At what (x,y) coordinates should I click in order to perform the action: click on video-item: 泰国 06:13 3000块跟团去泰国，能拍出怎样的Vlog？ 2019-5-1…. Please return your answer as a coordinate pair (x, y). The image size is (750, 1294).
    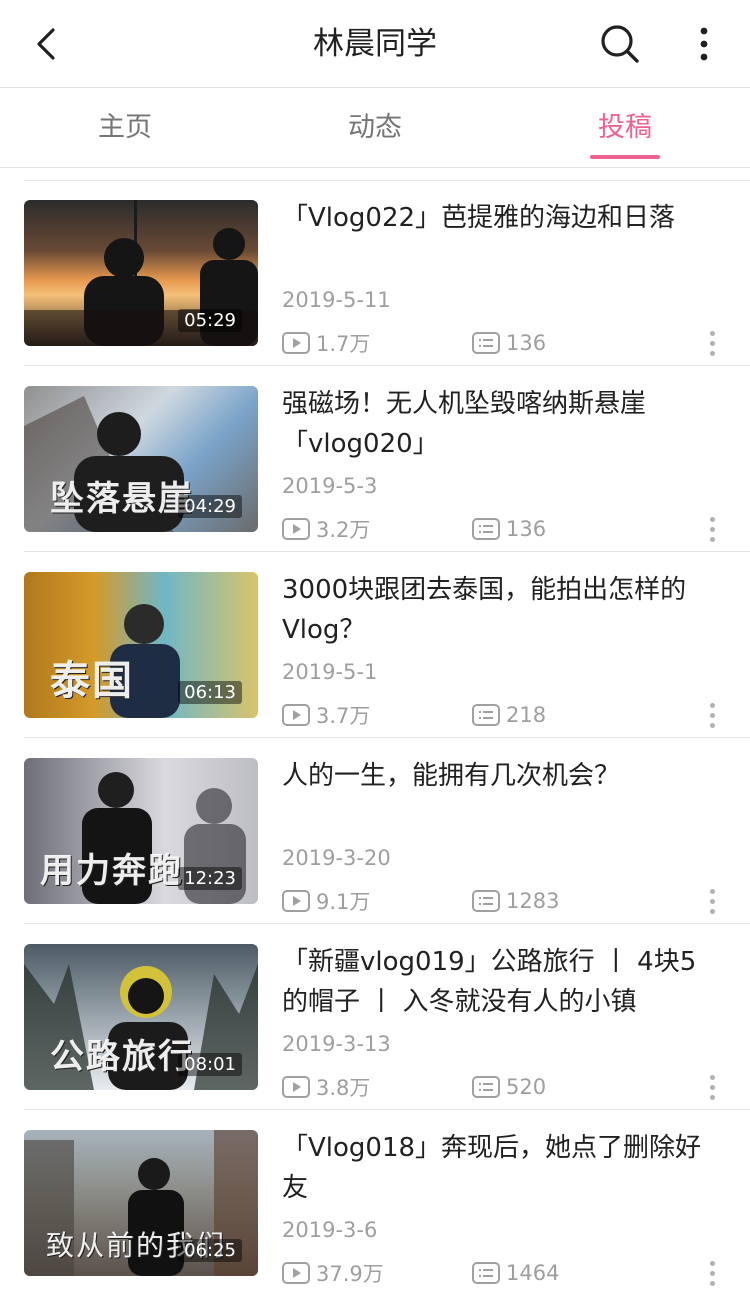
    Looking at the image, I should click on (375, 645).